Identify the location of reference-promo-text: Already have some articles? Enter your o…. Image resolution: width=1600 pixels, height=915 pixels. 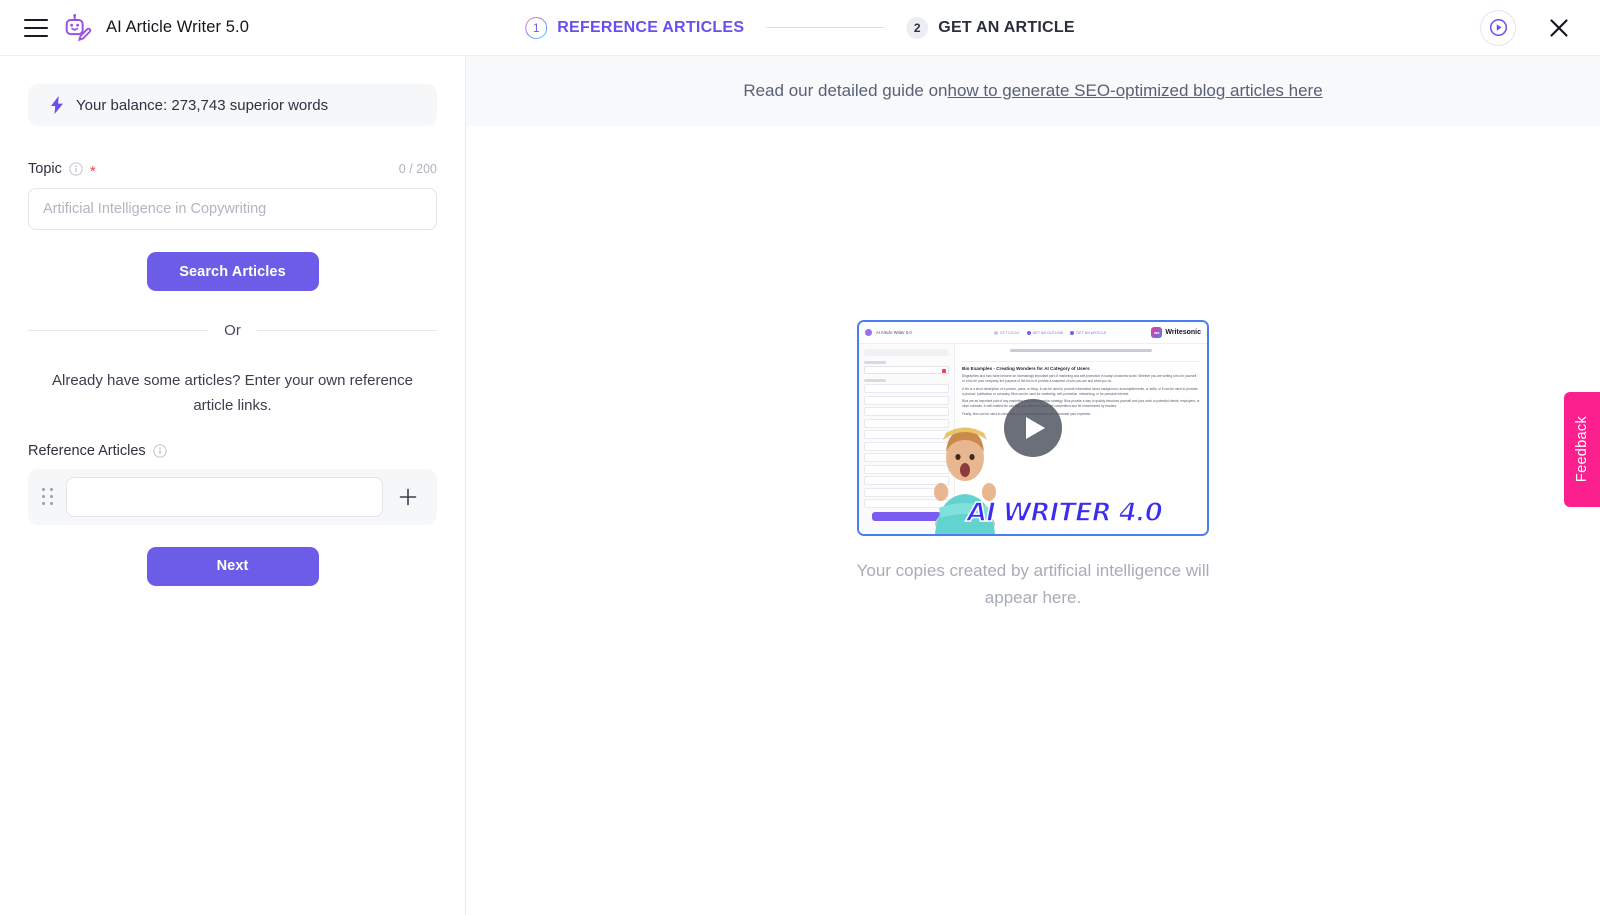
(232, 393).